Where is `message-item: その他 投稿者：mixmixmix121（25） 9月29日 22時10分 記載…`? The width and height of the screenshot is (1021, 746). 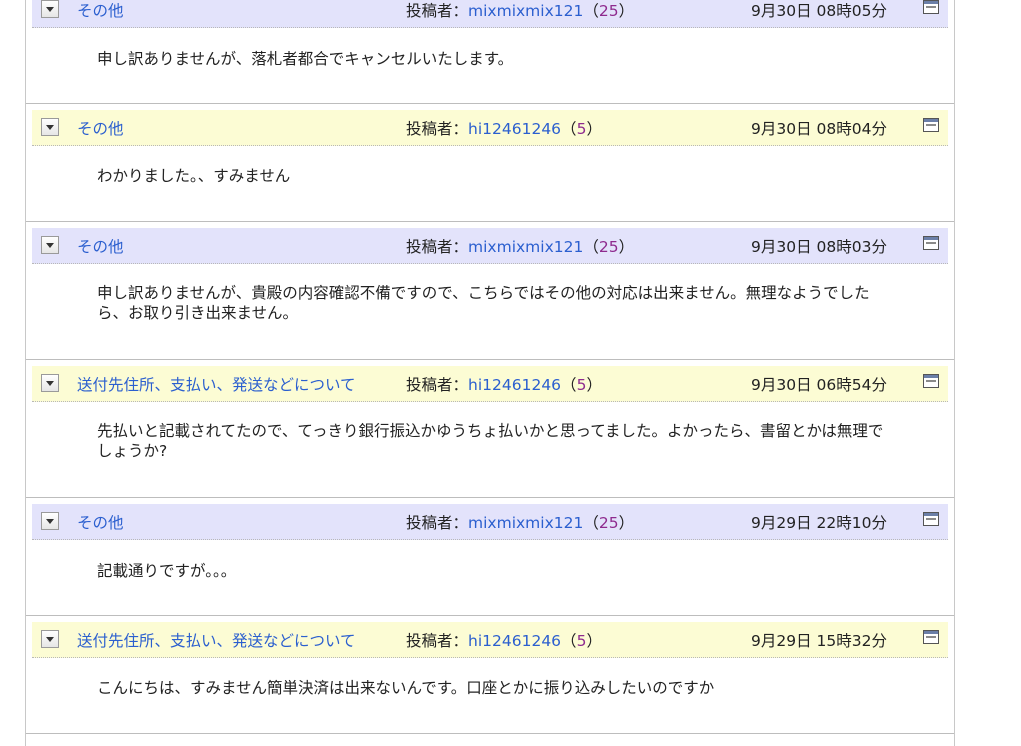 message-item: その他 投稿者：mixmixmix121（25） 9月29日 22時10分 記載… is located at coordinates (490, 560).